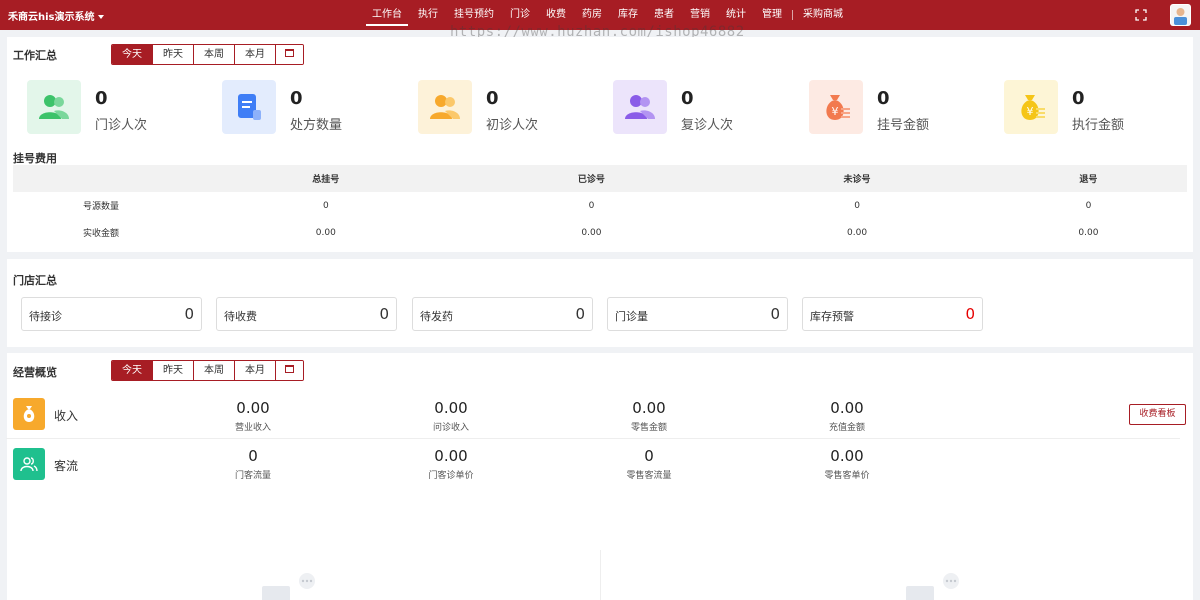 This screenshot has height=600, width=1200. What do you see at coordinates (892, 314) in the screenshot?
I see `store-card-inventory-warning: 库存预警 0` at bounding box center [892, 314].